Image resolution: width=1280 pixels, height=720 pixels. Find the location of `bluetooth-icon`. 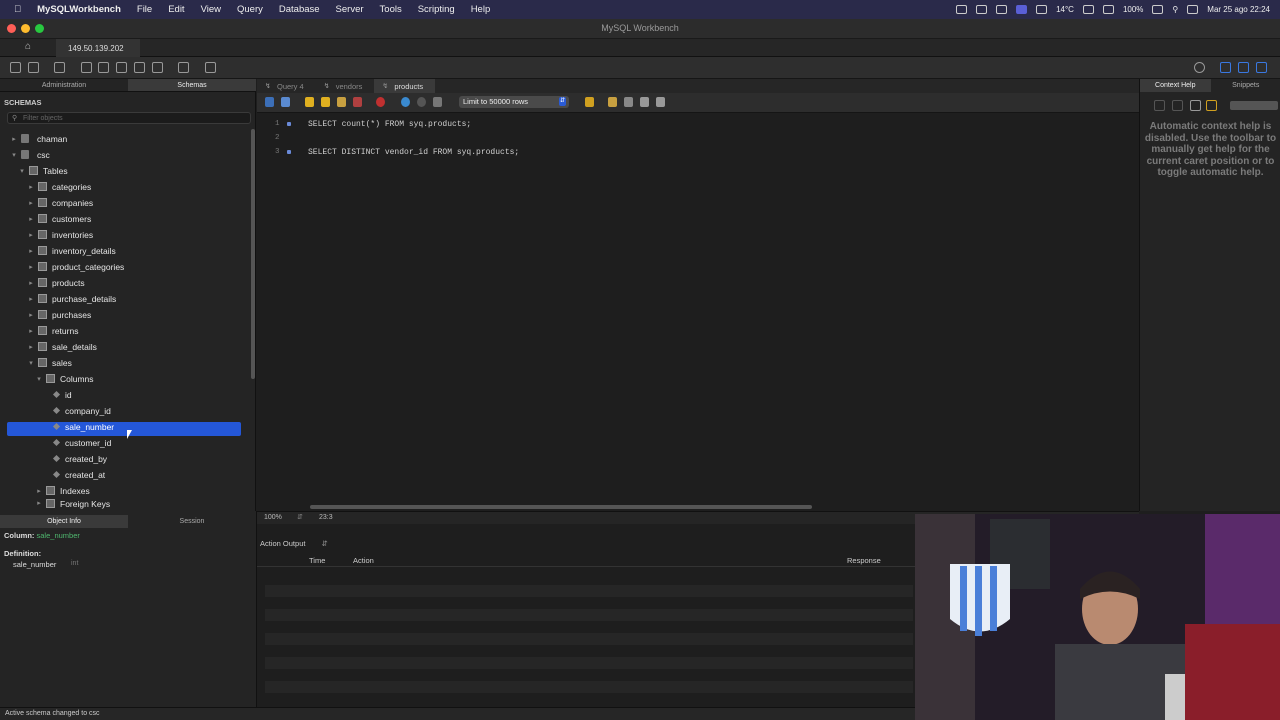

bluetooth-icon is located at coordinates (1042, 9).